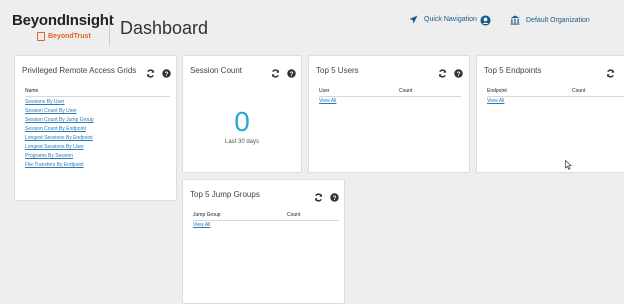 This screenshot has height=304, width=624. Describe the element at coordinates (558, 20) in the screenshot. I see `organization-label: Default Organization` at that location.